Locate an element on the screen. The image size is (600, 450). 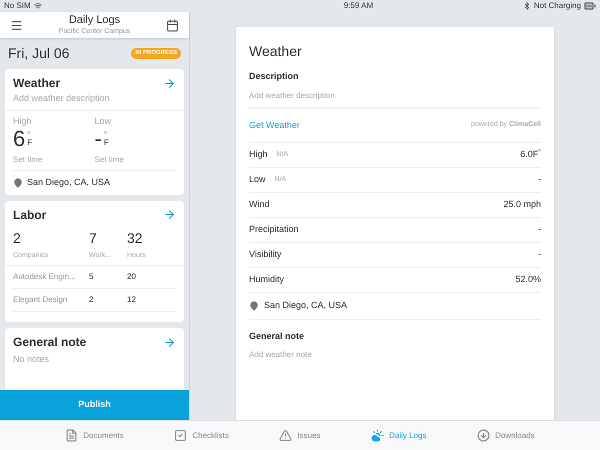
row-label: Wind is located at coordinates (259, 205).